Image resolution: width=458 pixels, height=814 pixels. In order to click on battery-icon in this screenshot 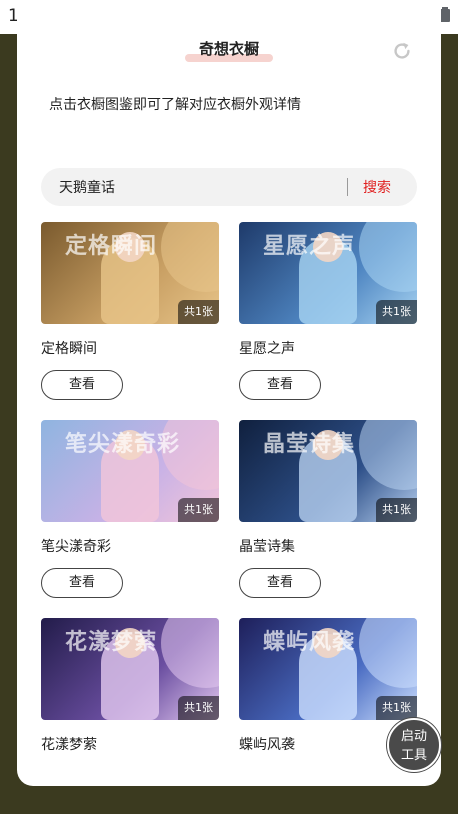, I will do `click(445, 14)`.